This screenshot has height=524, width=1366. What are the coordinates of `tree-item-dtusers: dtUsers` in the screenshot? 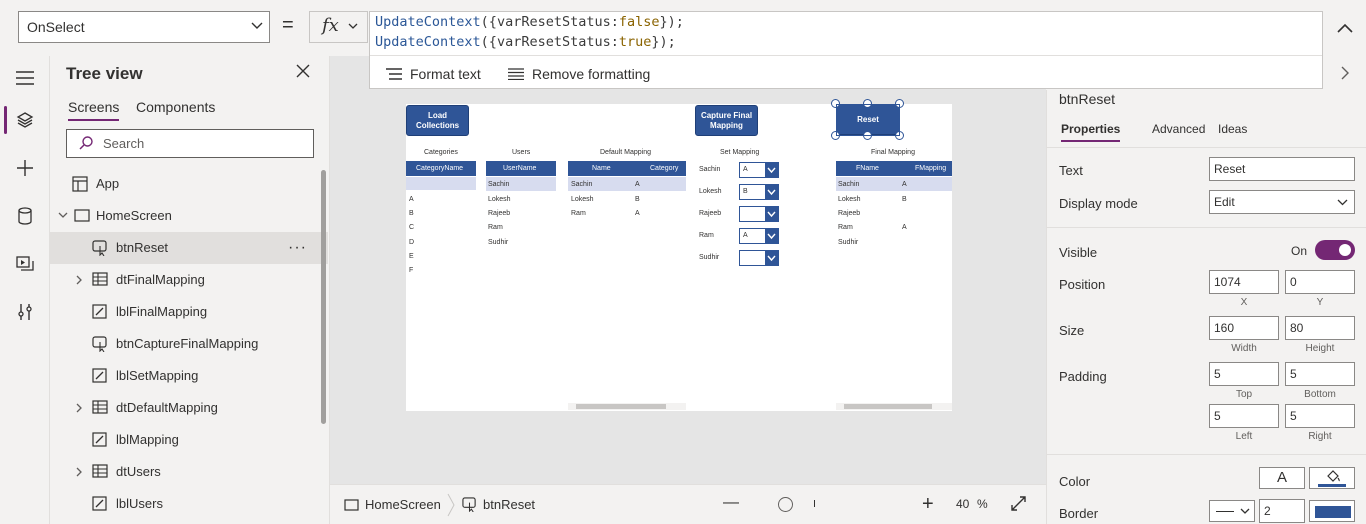 It's located at (189, 472).